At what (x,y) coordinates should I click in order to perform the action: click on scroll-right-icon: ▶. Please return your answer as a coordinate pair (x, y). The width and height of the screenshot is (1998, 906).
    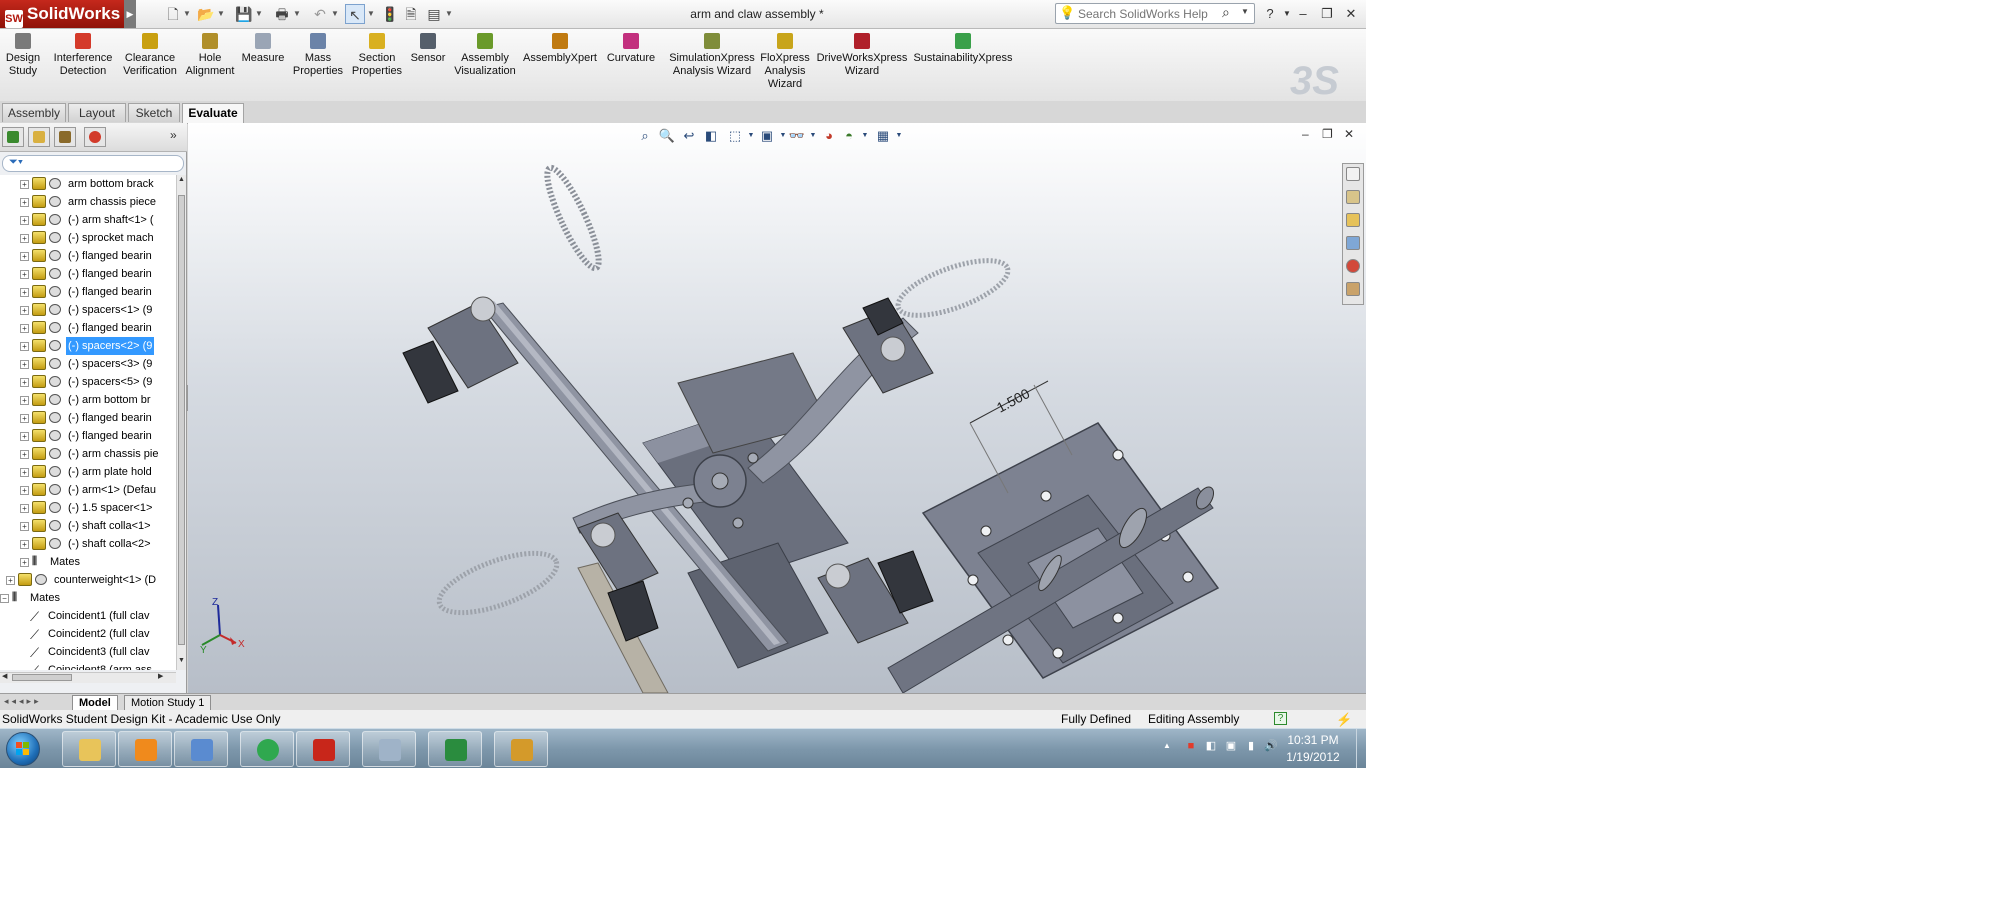
    Looking at the image, I should click on (160, 676).